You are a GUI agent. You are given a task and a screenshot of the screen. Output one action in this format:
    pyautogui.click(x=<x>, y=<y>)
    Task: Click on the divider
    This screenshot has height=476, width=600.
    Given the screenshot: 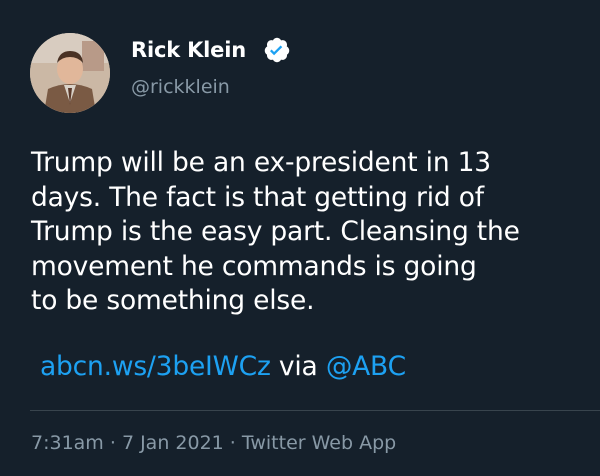 What is the action you would take?
    pyautogui.click(x=315, y=410)
    